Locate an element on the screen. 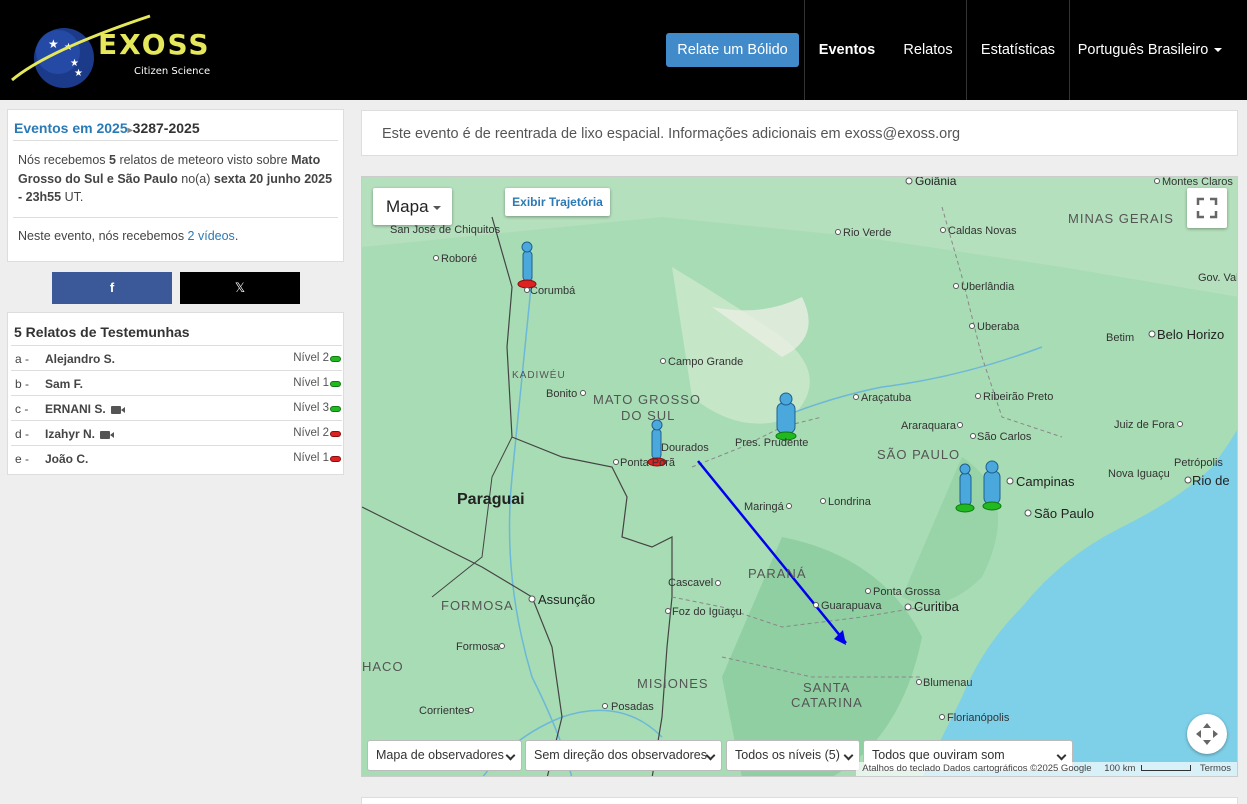 This screenshot has height=804, width=1247. scale-label: 100 km is located at coordinates (1120, 768).